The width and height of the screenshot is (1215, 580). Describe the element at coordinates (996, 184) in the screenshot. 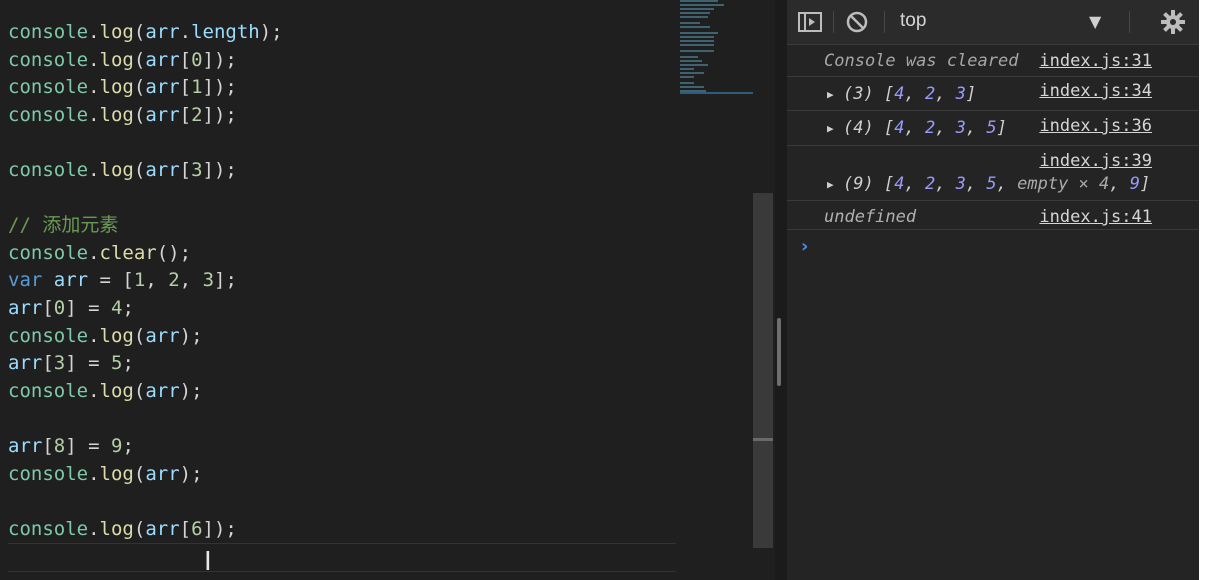

I see `array-preview: (9) [4, 2, 3, 5, empty × 4, 9]` at that location.